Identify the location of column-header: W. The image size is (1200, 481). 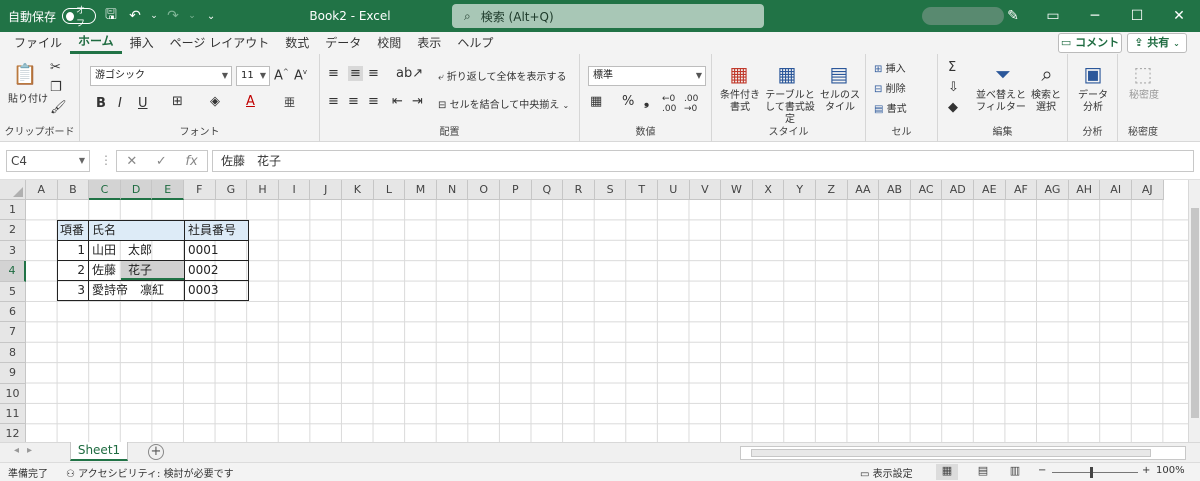
(737, 190).